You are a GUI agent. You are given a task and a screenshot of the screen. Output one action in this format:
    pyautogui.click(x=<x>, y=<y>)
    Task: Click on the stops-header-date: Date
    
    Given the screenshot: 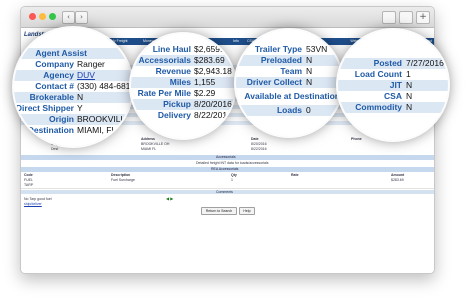 What is the action you would take?
    pyautogui.click(x=255, y=139)
    